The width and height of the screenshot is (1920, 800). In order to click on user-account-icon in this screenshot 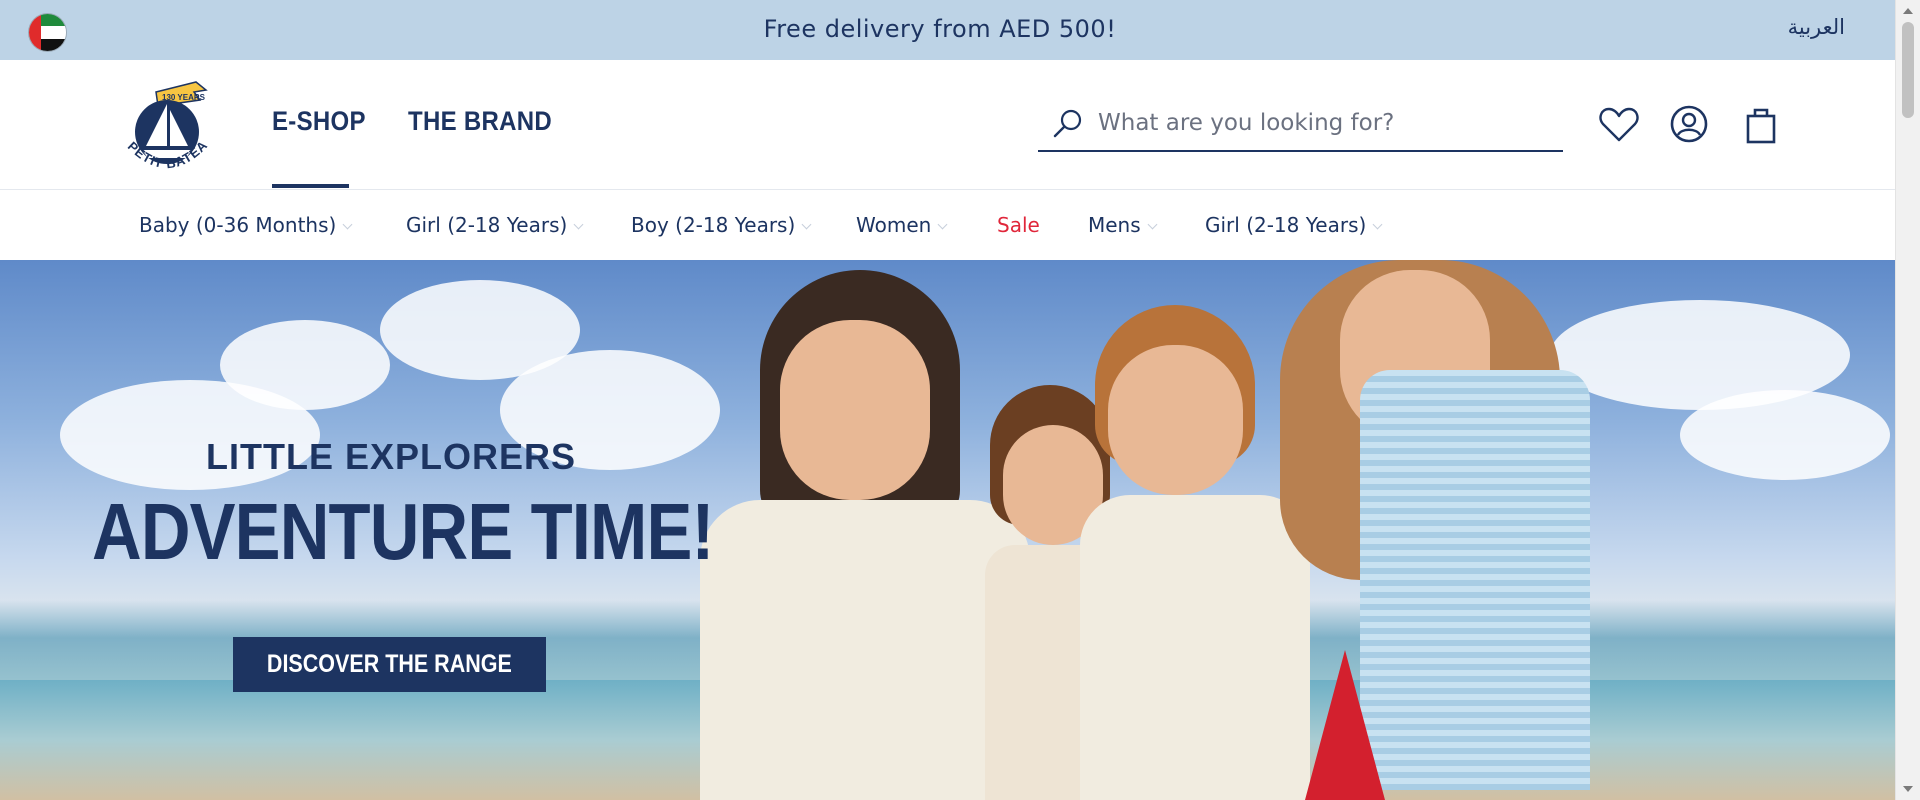, I will do `click(1689, 124)`.